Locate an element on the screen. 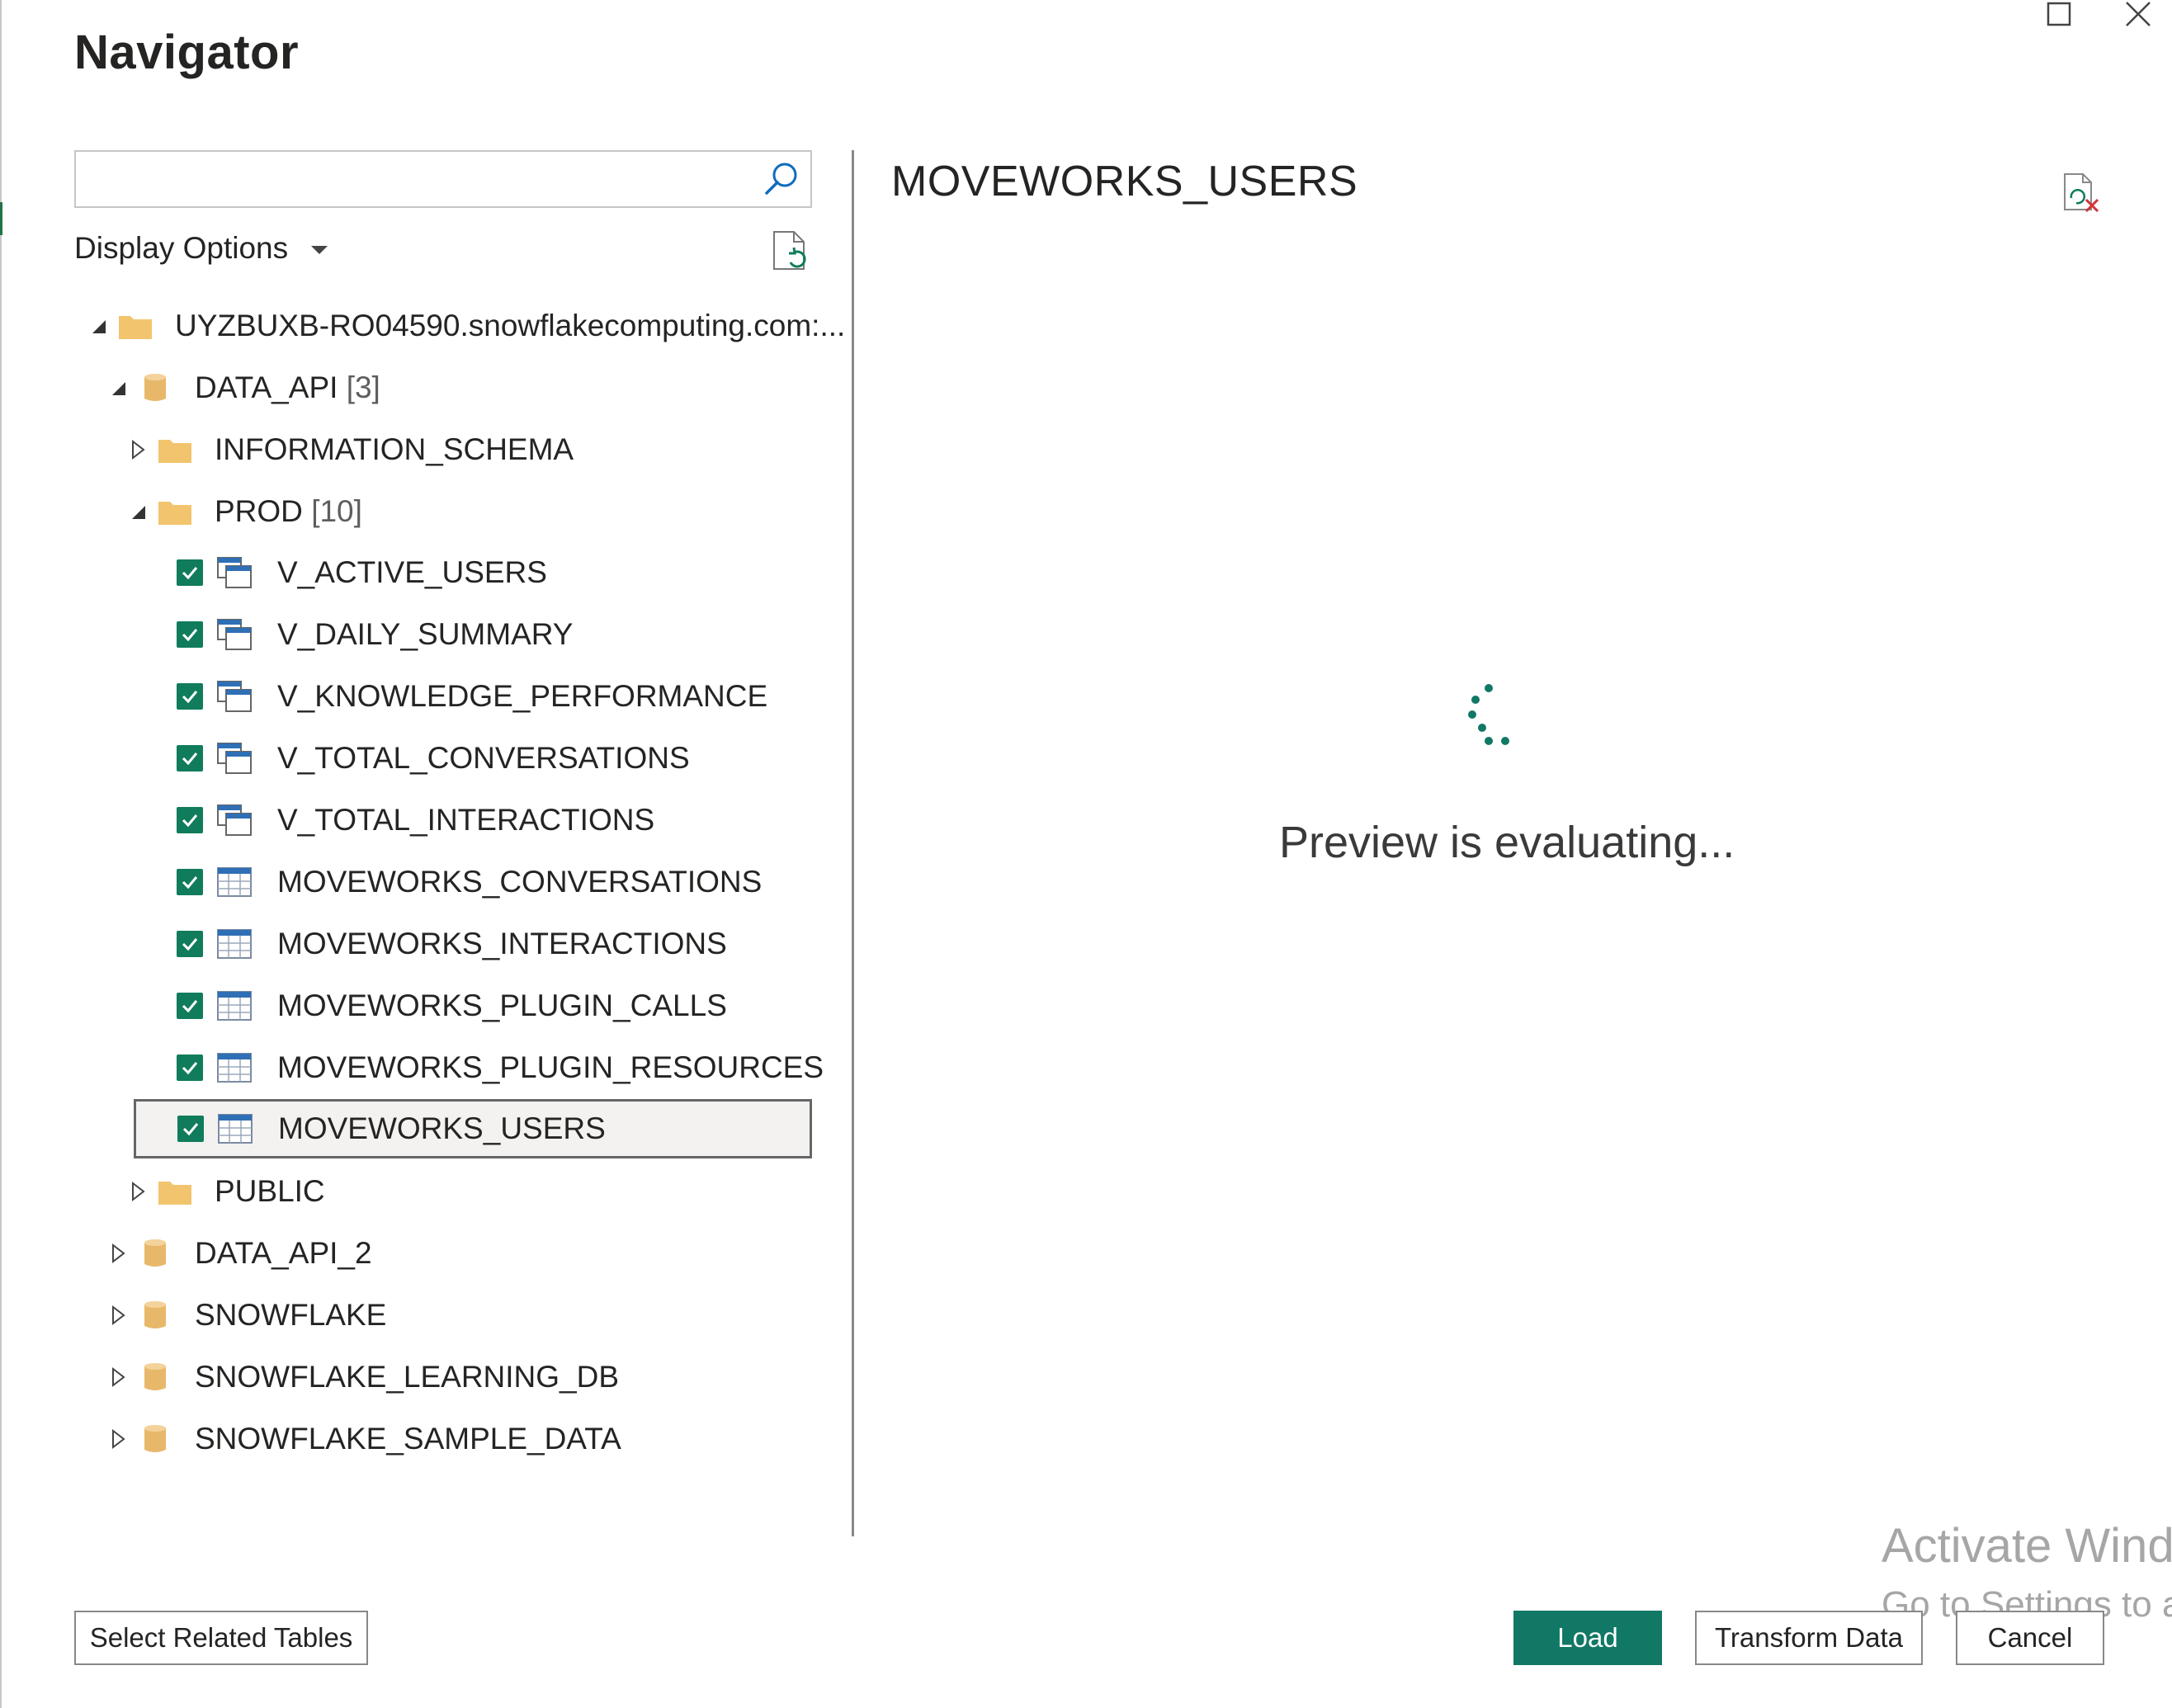  tree-item-label: MOVEWORKS_PLUGIN_CALLS is located at coordinates (502, 1005).